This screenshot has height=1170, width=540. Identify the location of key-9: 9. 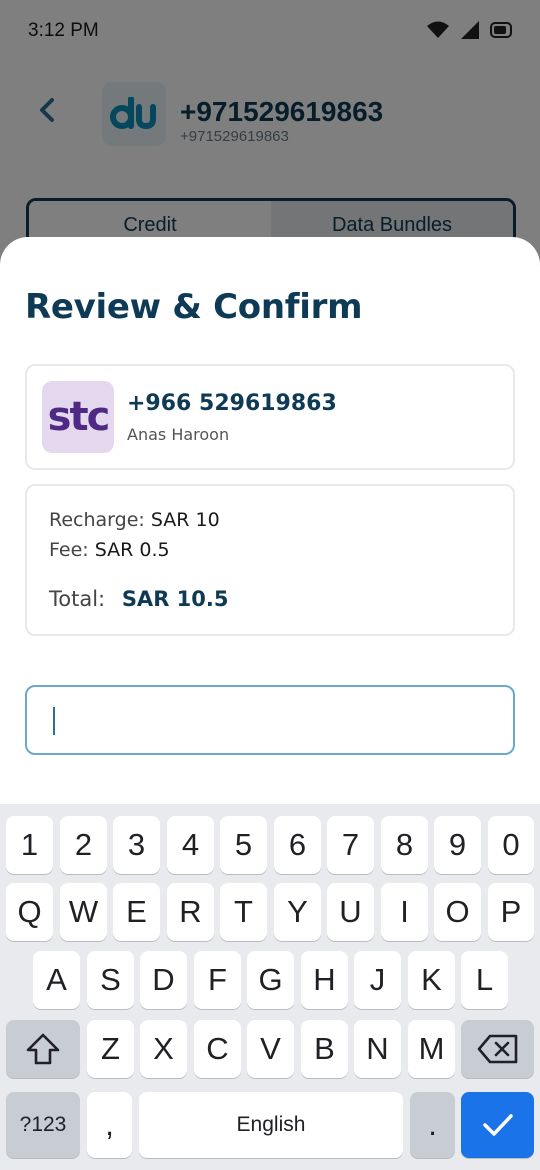
(457, 845).